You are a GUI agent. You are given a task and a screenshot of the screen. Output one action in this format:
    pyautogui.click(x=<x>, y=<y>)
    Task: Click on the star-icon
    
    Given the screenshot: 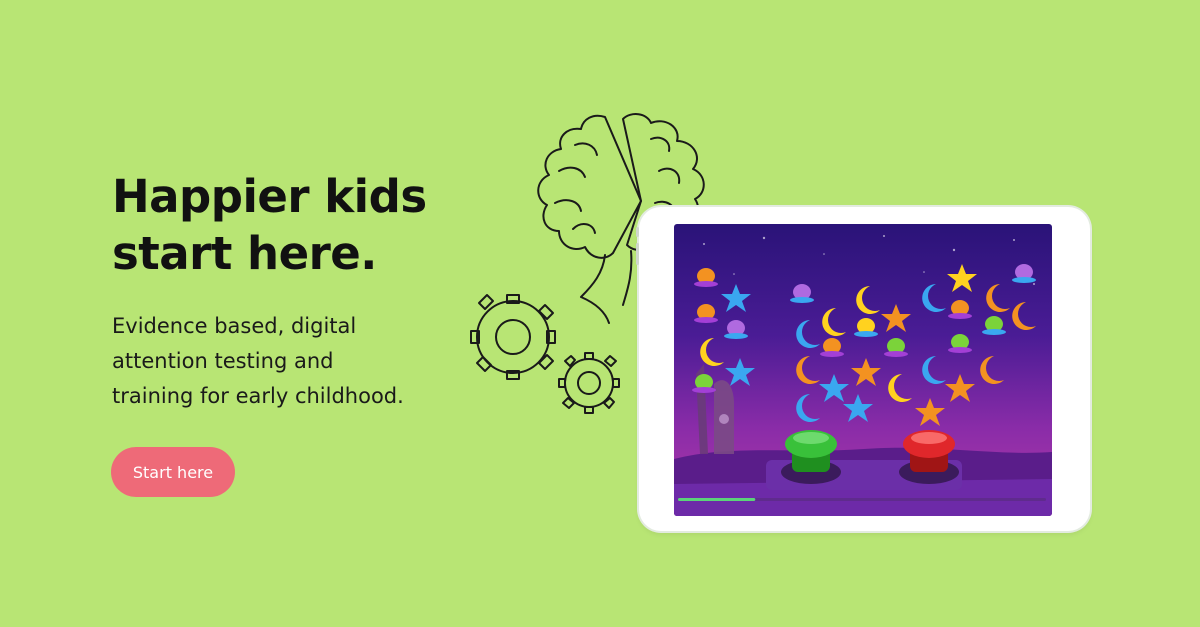 What is the action you would take?
    pyautogui.click(x=849, y=345)
    